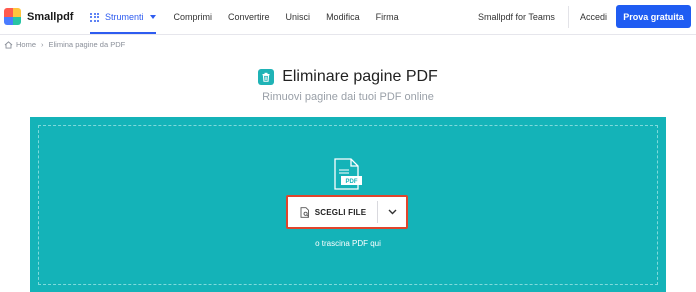  What do you see at coordinates (348, 174) in the screenshot?
I see `pdf-file-icon: PDF` at bounding box center [348, 174].